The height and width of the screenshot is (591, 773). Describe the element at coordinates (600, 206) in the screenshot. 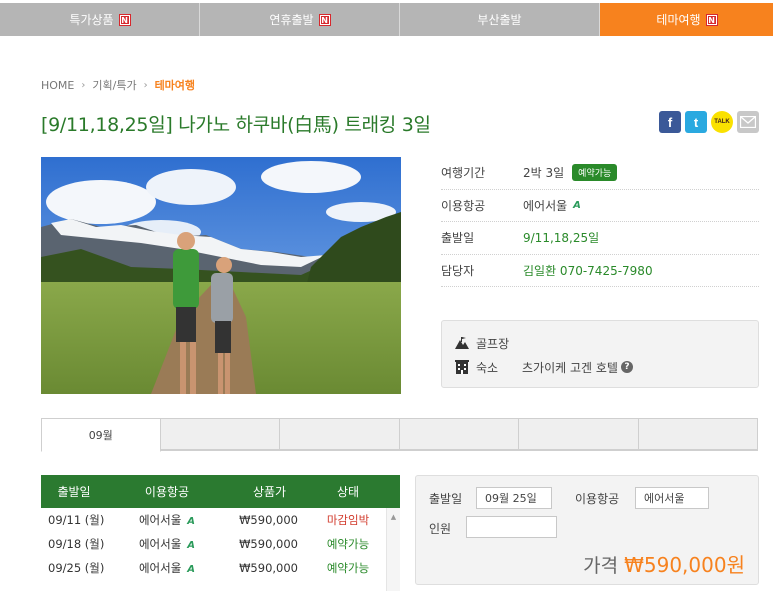

I see `info-row-airline: 이용항공 에어서울 A` at that location.